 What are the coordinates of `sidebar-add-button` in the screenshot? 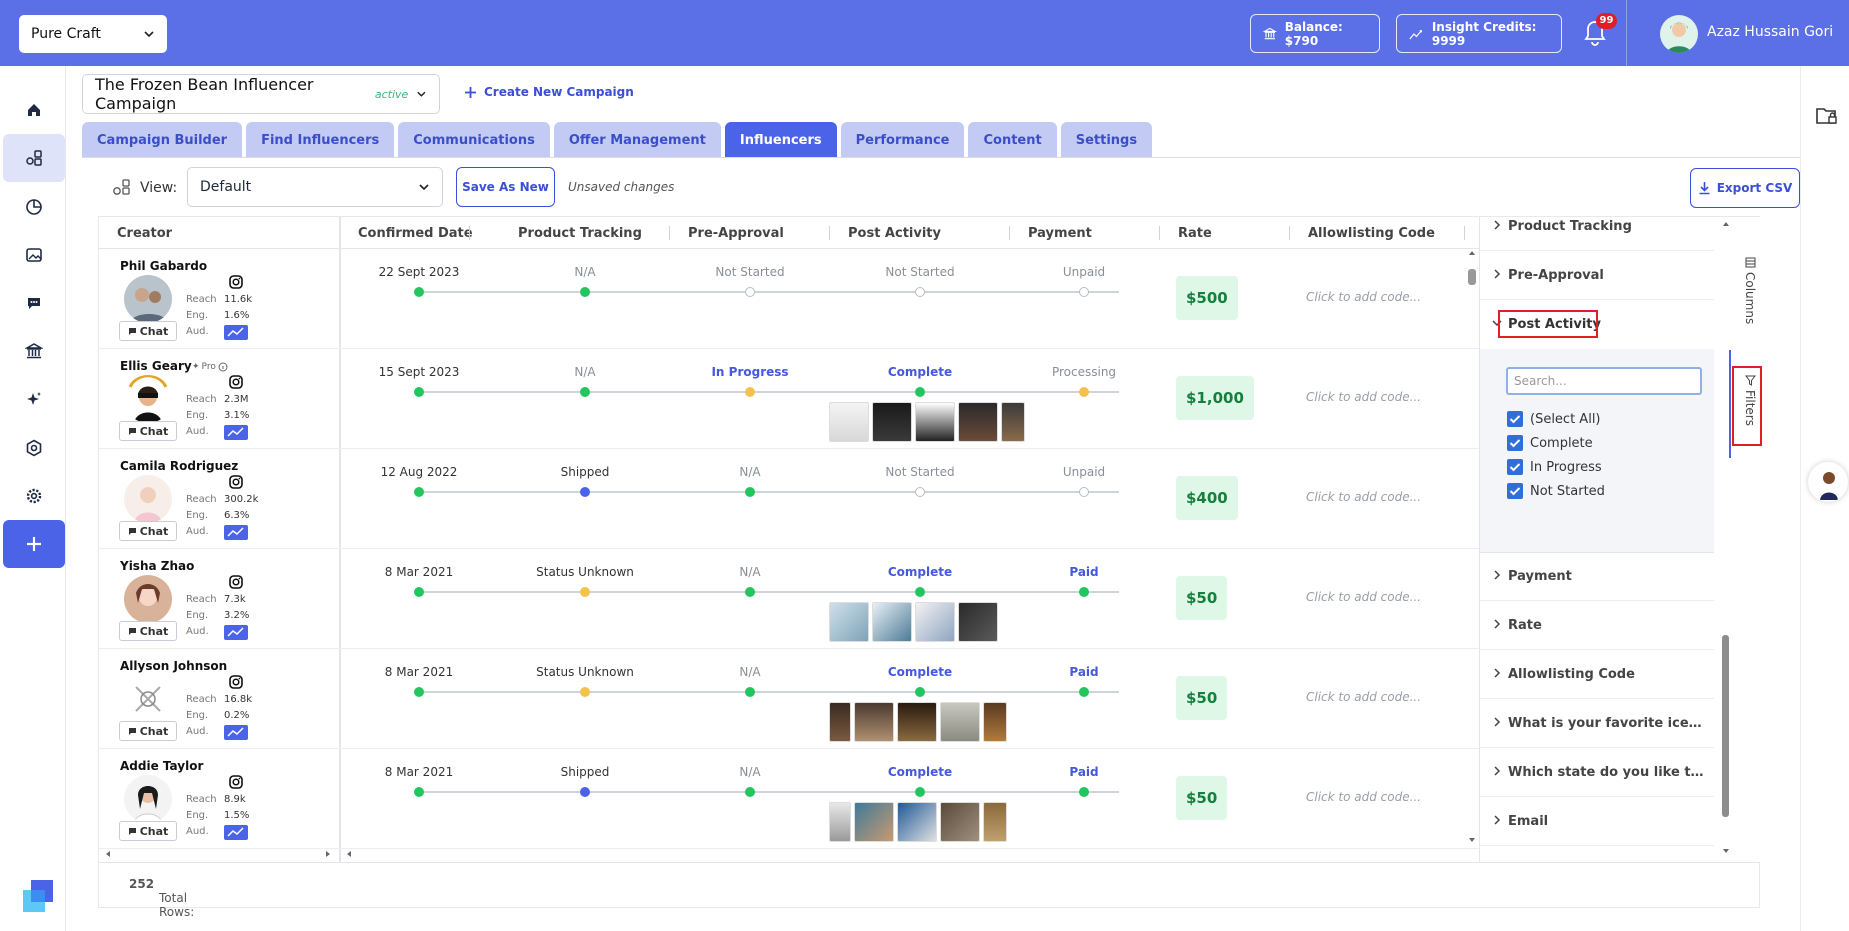 It's located at (34, 544).